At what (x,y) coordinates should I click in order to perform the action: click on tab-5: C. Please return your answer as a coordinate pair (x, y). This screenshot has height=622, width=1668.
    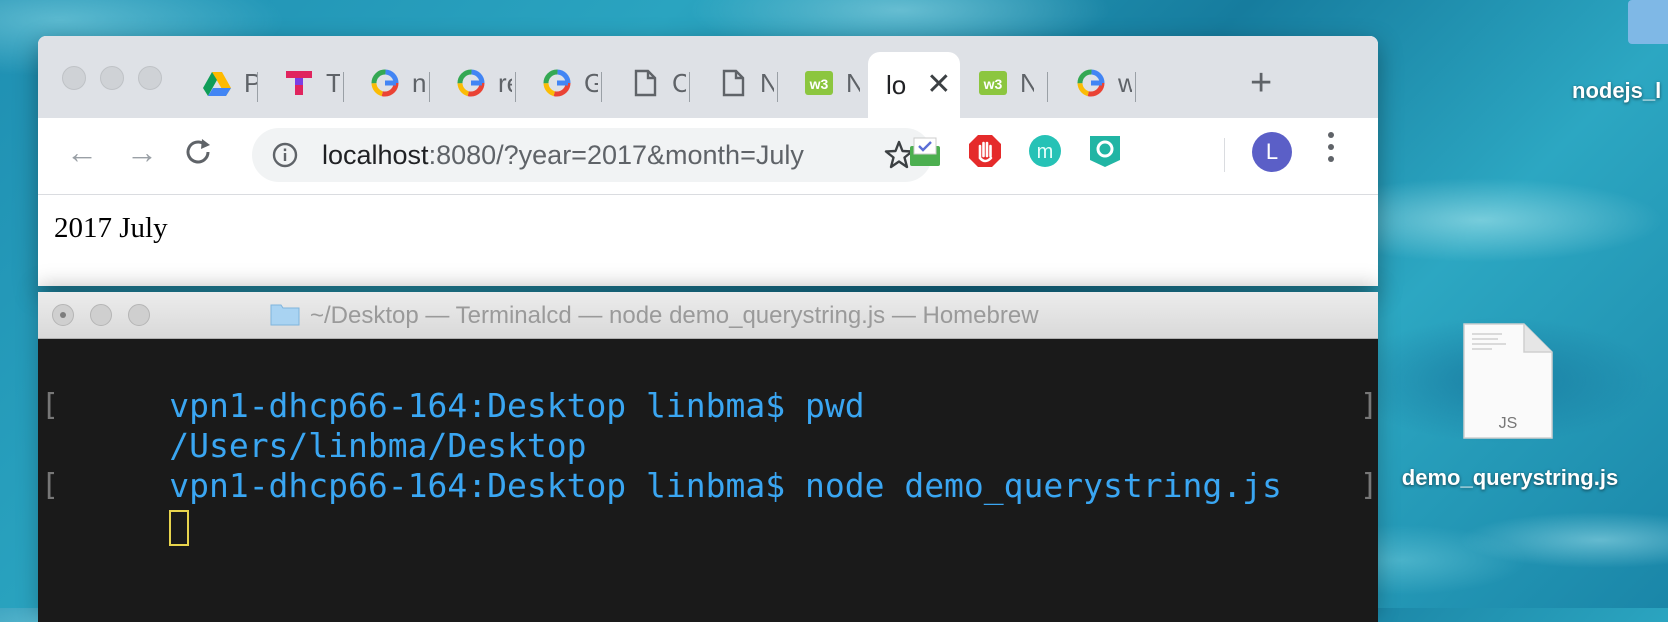
    Looking at the image, I should click on (646, 83).